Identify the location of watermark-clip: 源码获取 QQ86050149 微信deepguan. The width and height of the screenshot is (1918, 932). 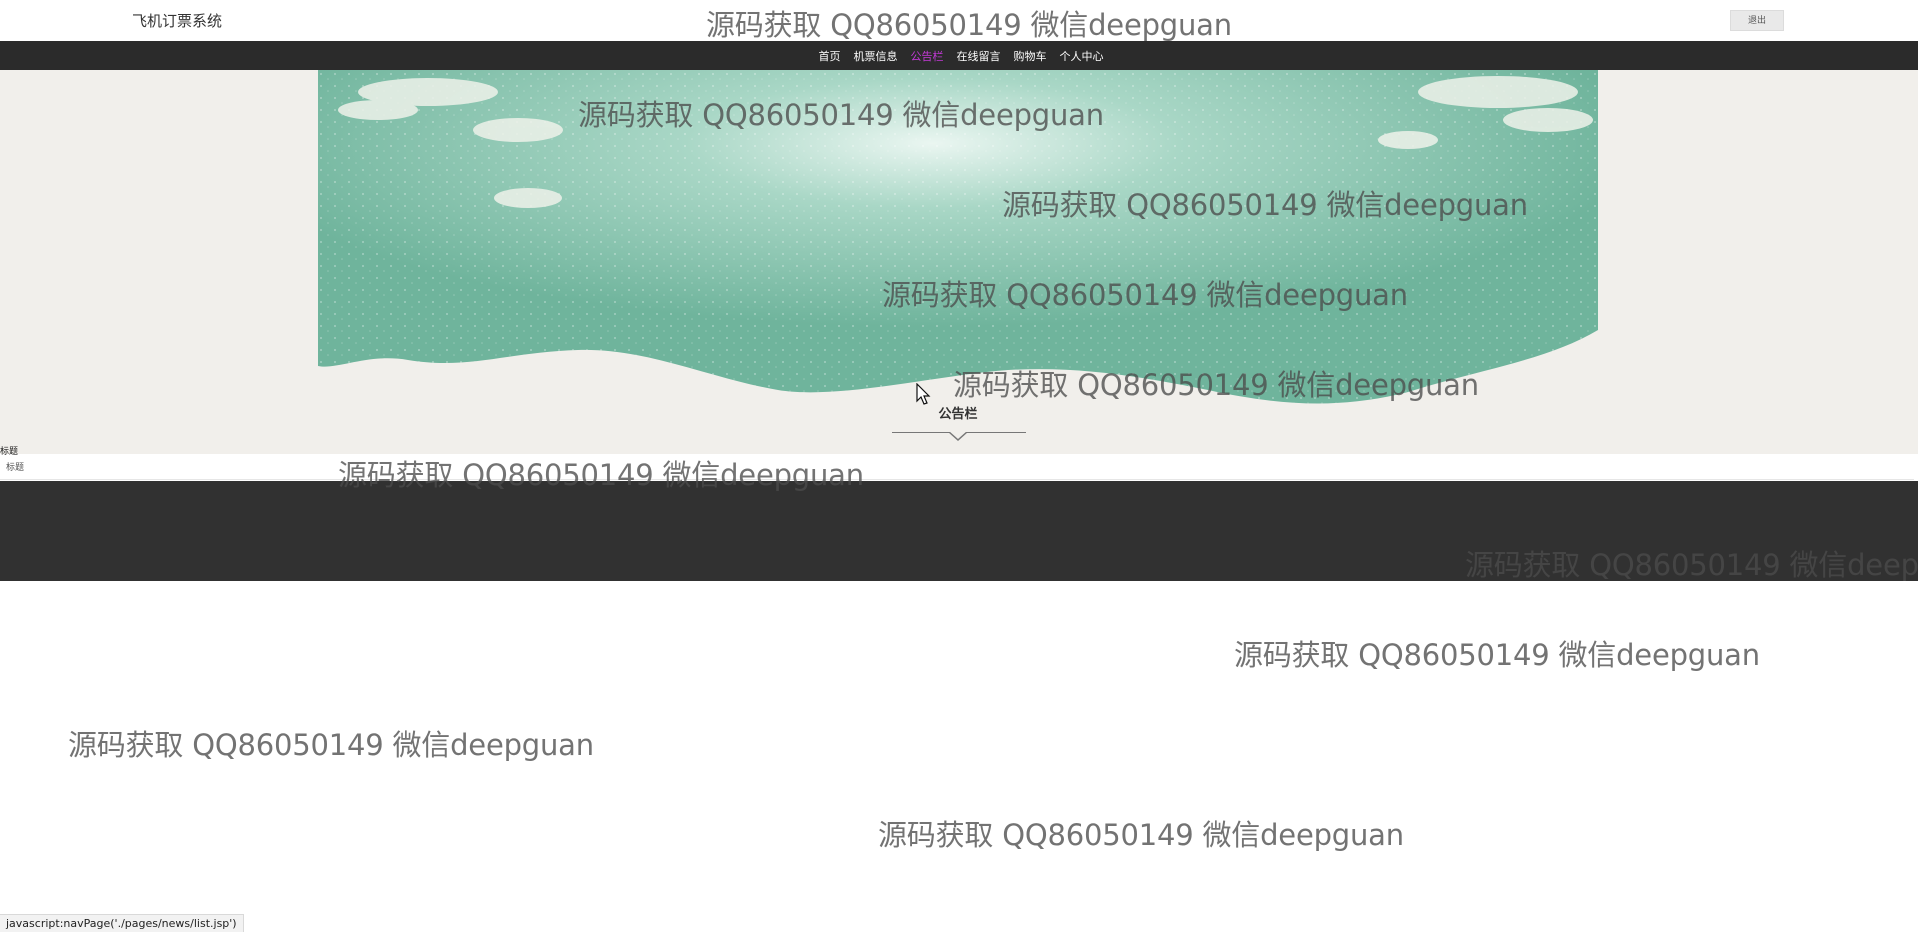
(1691, 562).